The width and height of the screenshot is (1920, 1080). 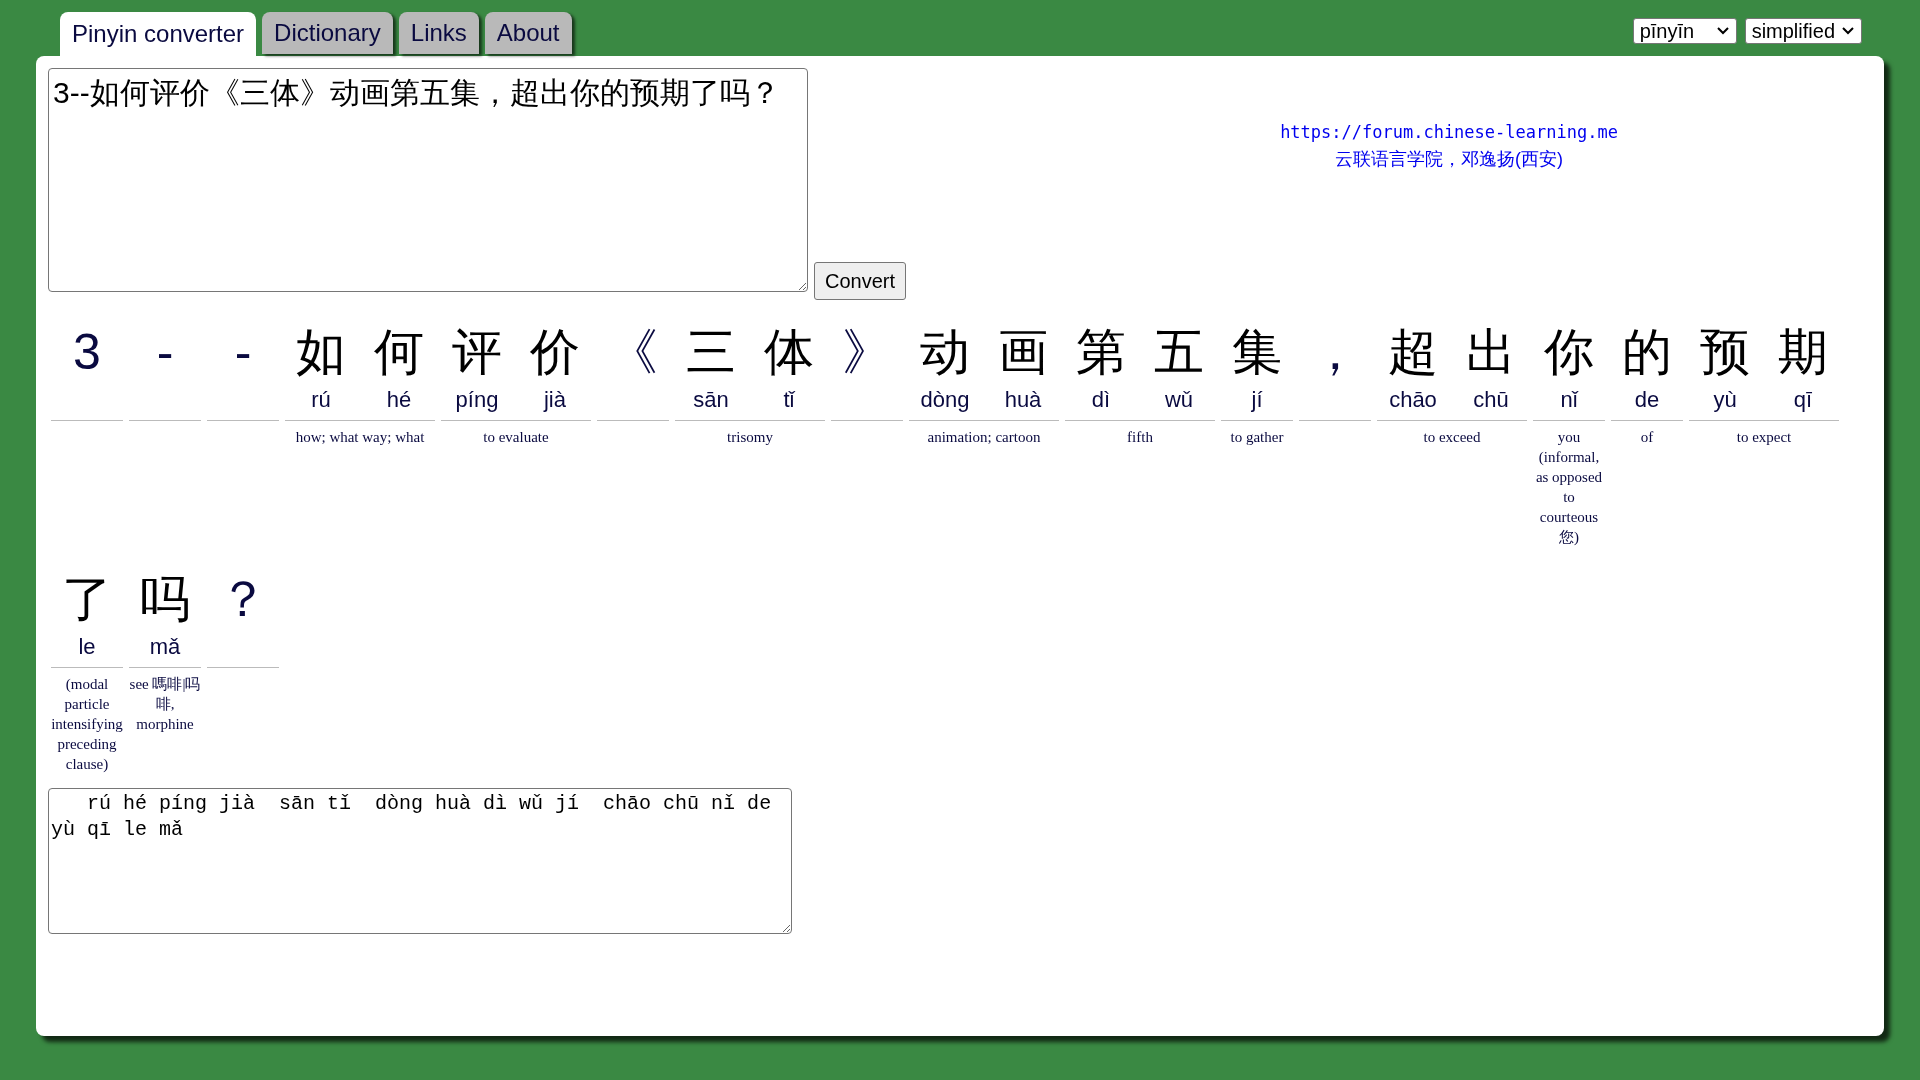 What do you see at coordinates (1647, 352) in the screenshot?
I see `hanzi: 的` at bounding box center [1647, 352].